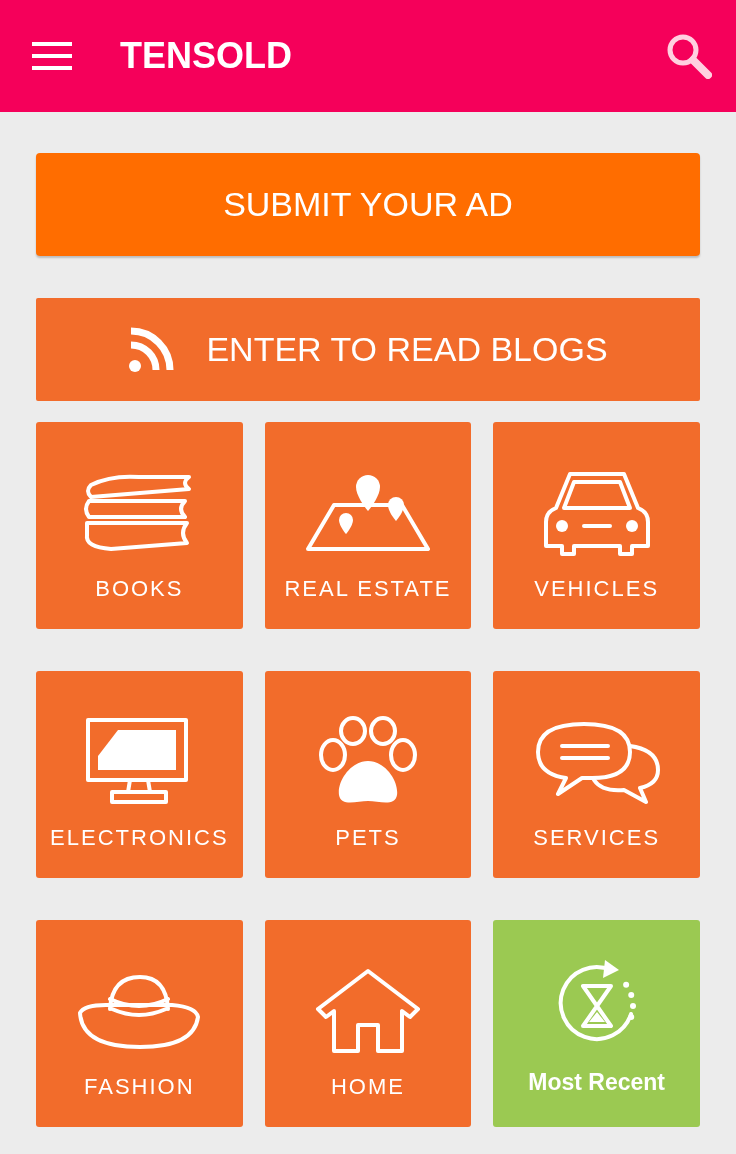 The width and height of the screenshot is (736, 1154). What do you see at coordinates (151, 349) in the screenshot?
I see `rss-icon` at bounding box center [151, 349].